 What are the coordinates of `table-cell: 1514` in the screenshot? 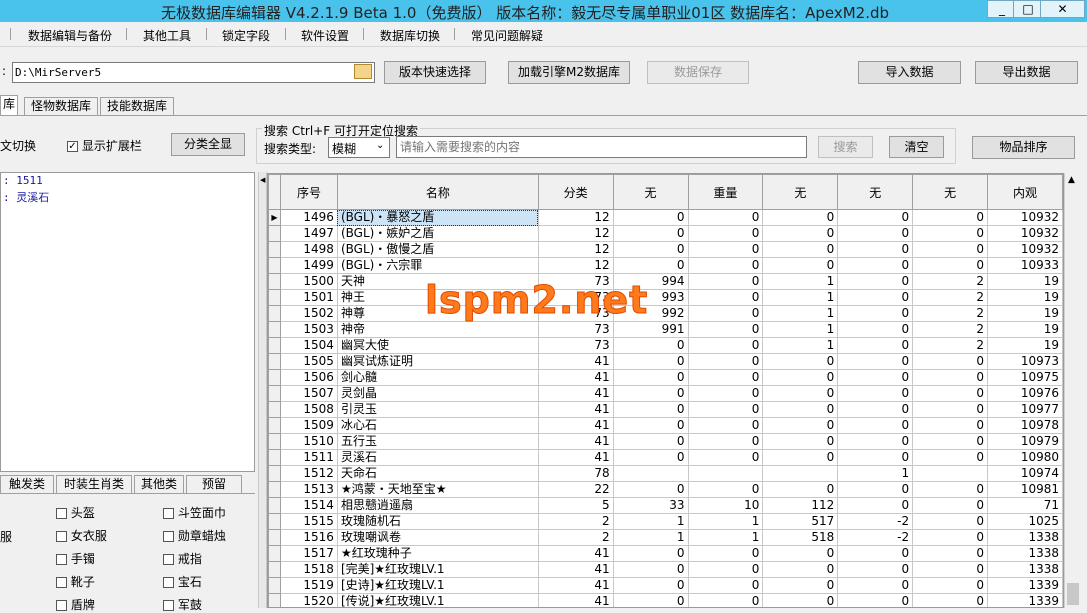 It's located at (308, 505).